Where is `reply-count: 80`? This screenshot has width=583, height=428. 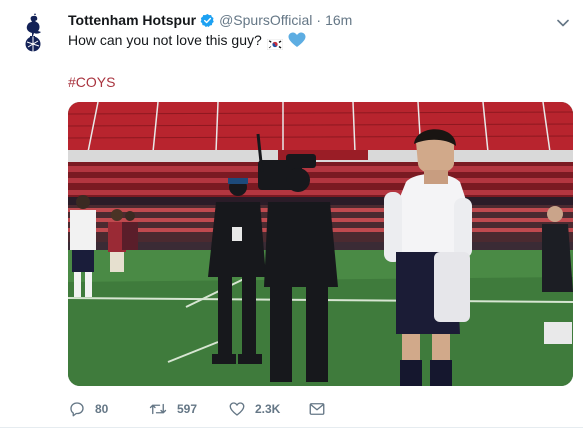
reply-count: 80 is located at coordinates (102, 409).